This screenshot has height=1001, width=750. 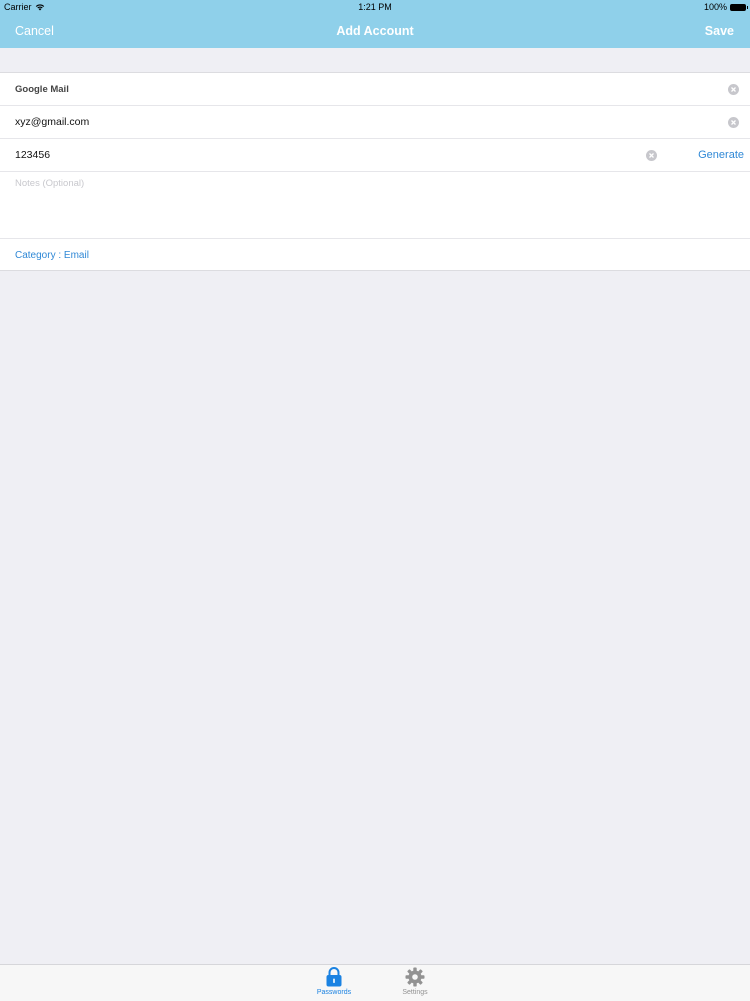 I want to click on battery-status: 100%, so click(x=725, y=7).